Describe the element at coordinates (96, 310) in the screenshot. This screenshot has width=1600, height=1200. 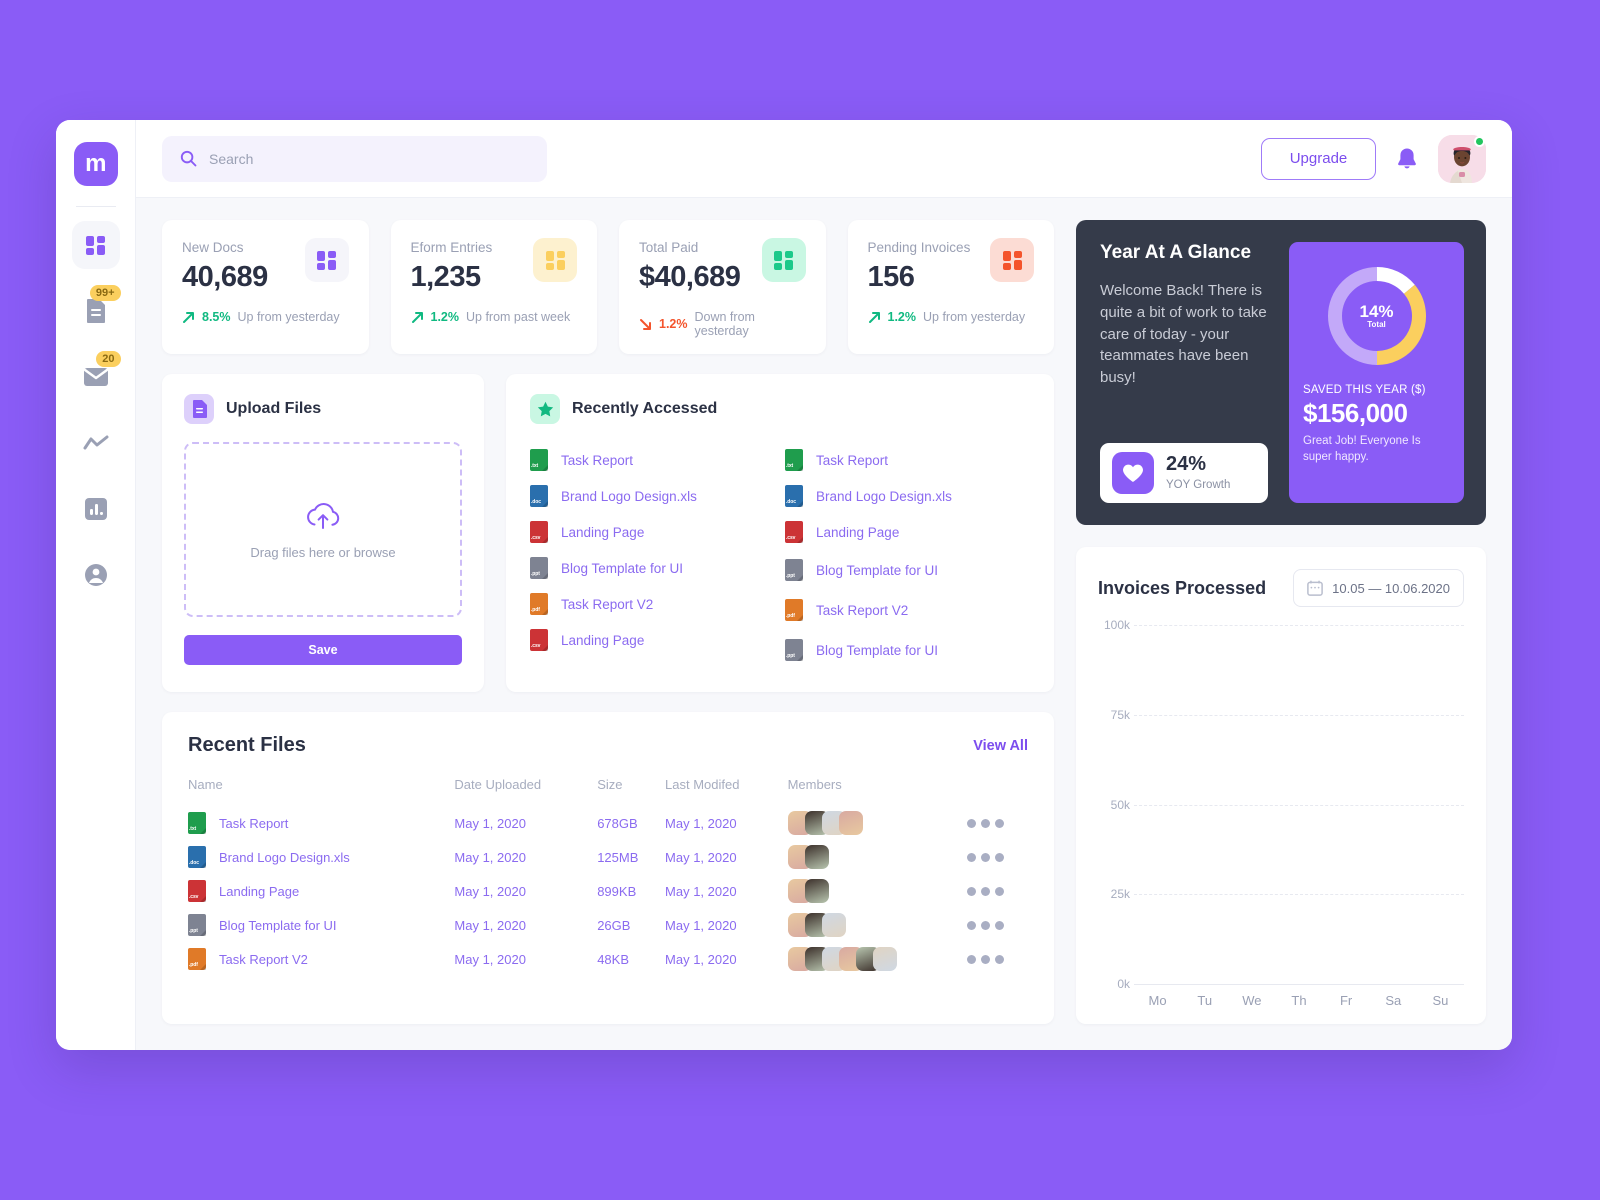
I see `sidebar-item-documents: 99+` at that location.